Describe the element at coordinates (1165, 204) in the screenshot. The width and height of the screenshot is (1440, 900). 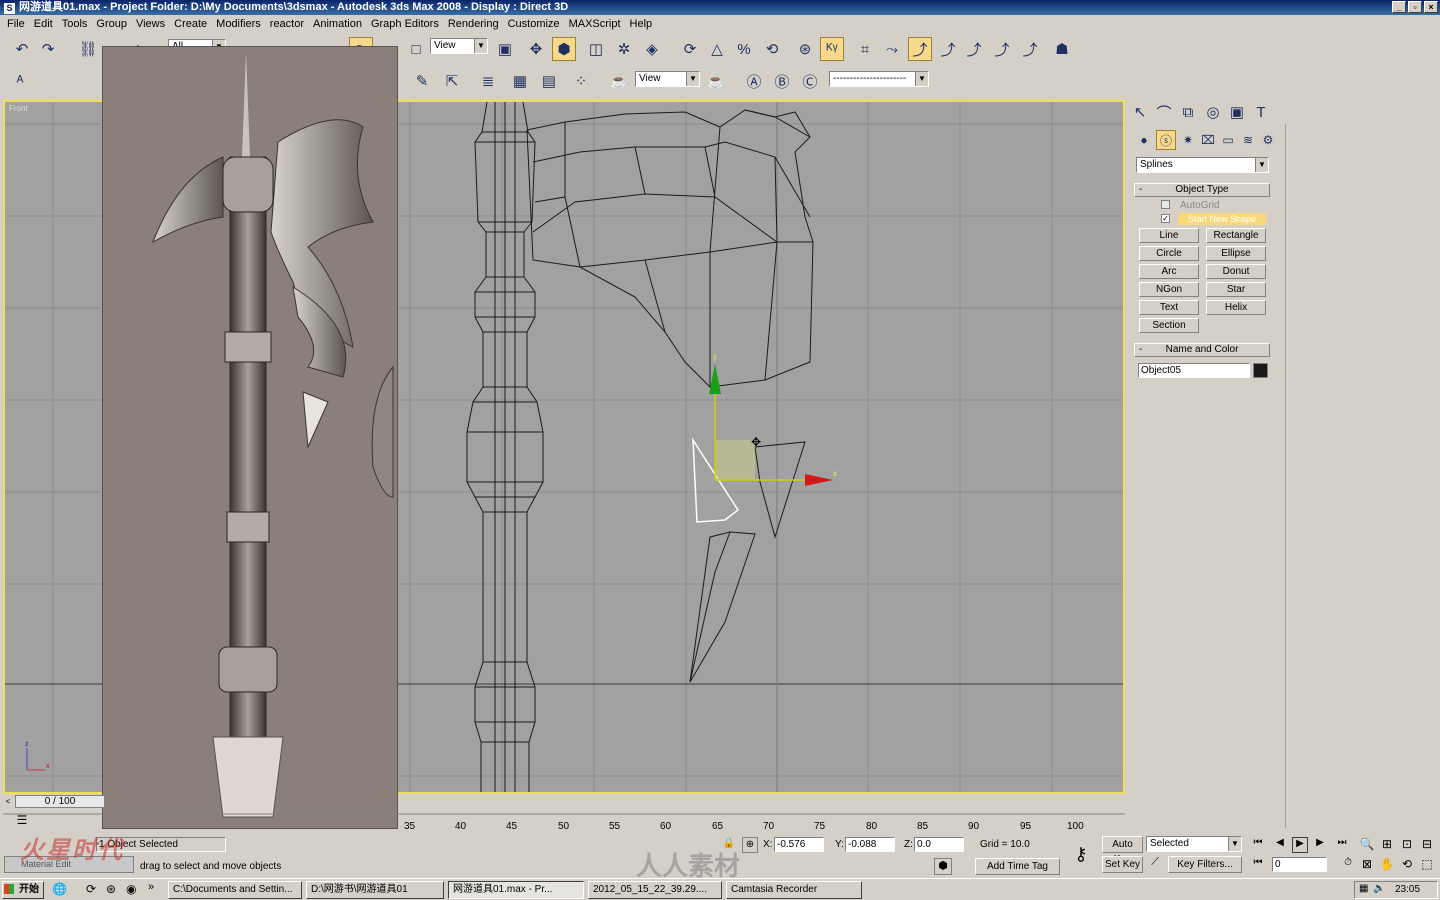
I see `autogrid-checkbox` at that location.